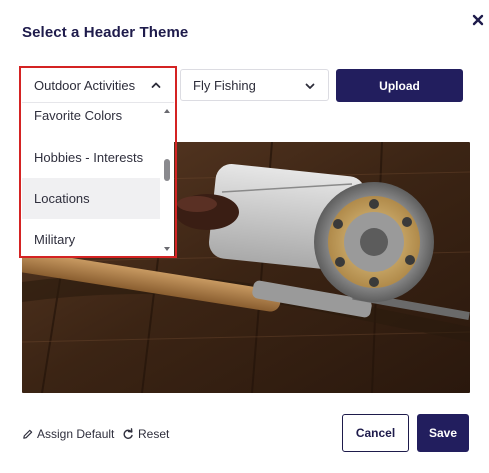  What do you see at coordinates (167, 249) in the screenshot?
I see `scroll-down-arrow-icon` at bounding box center [167, 249].